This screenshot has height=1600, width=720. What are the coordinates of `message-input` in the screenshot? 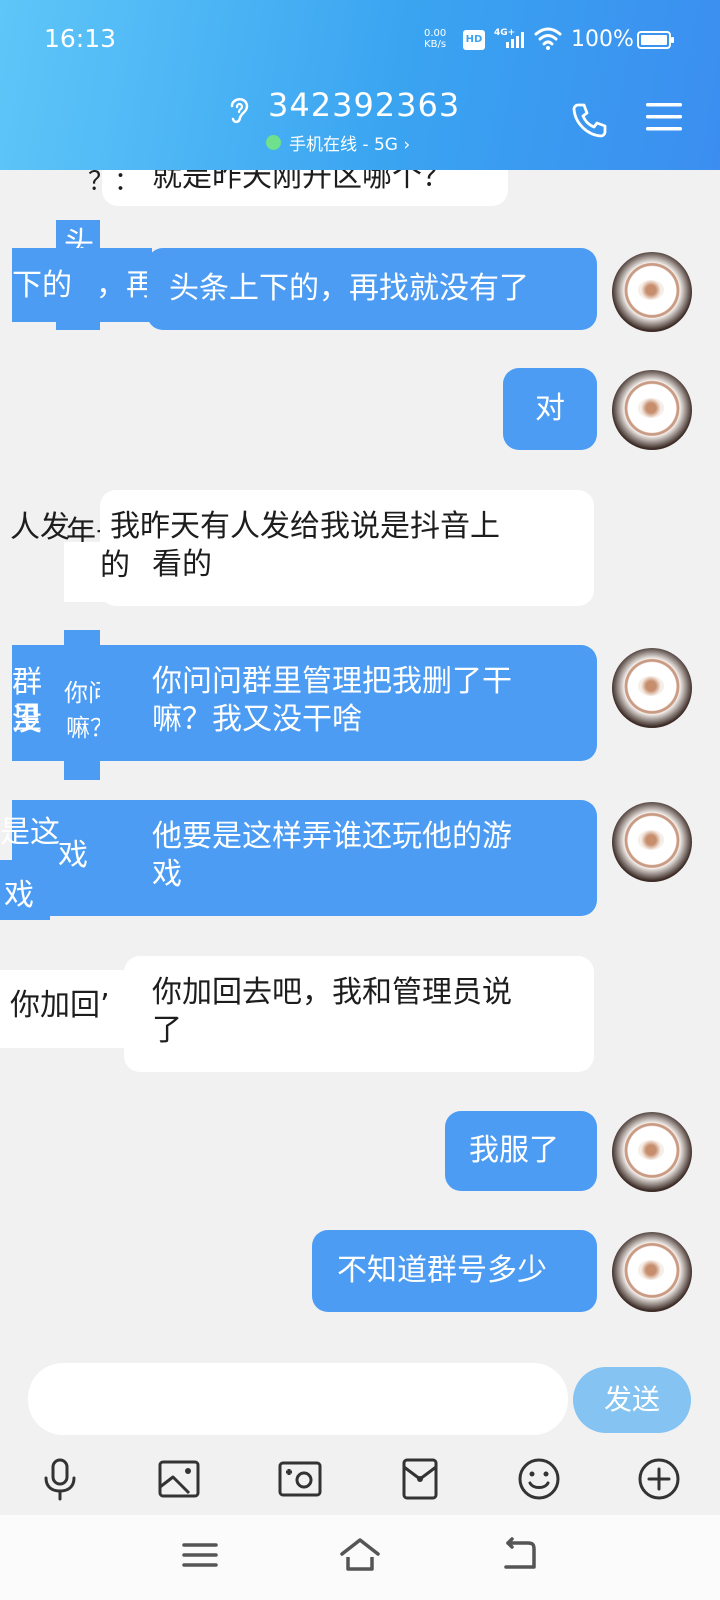 It's located at (298, 1399).